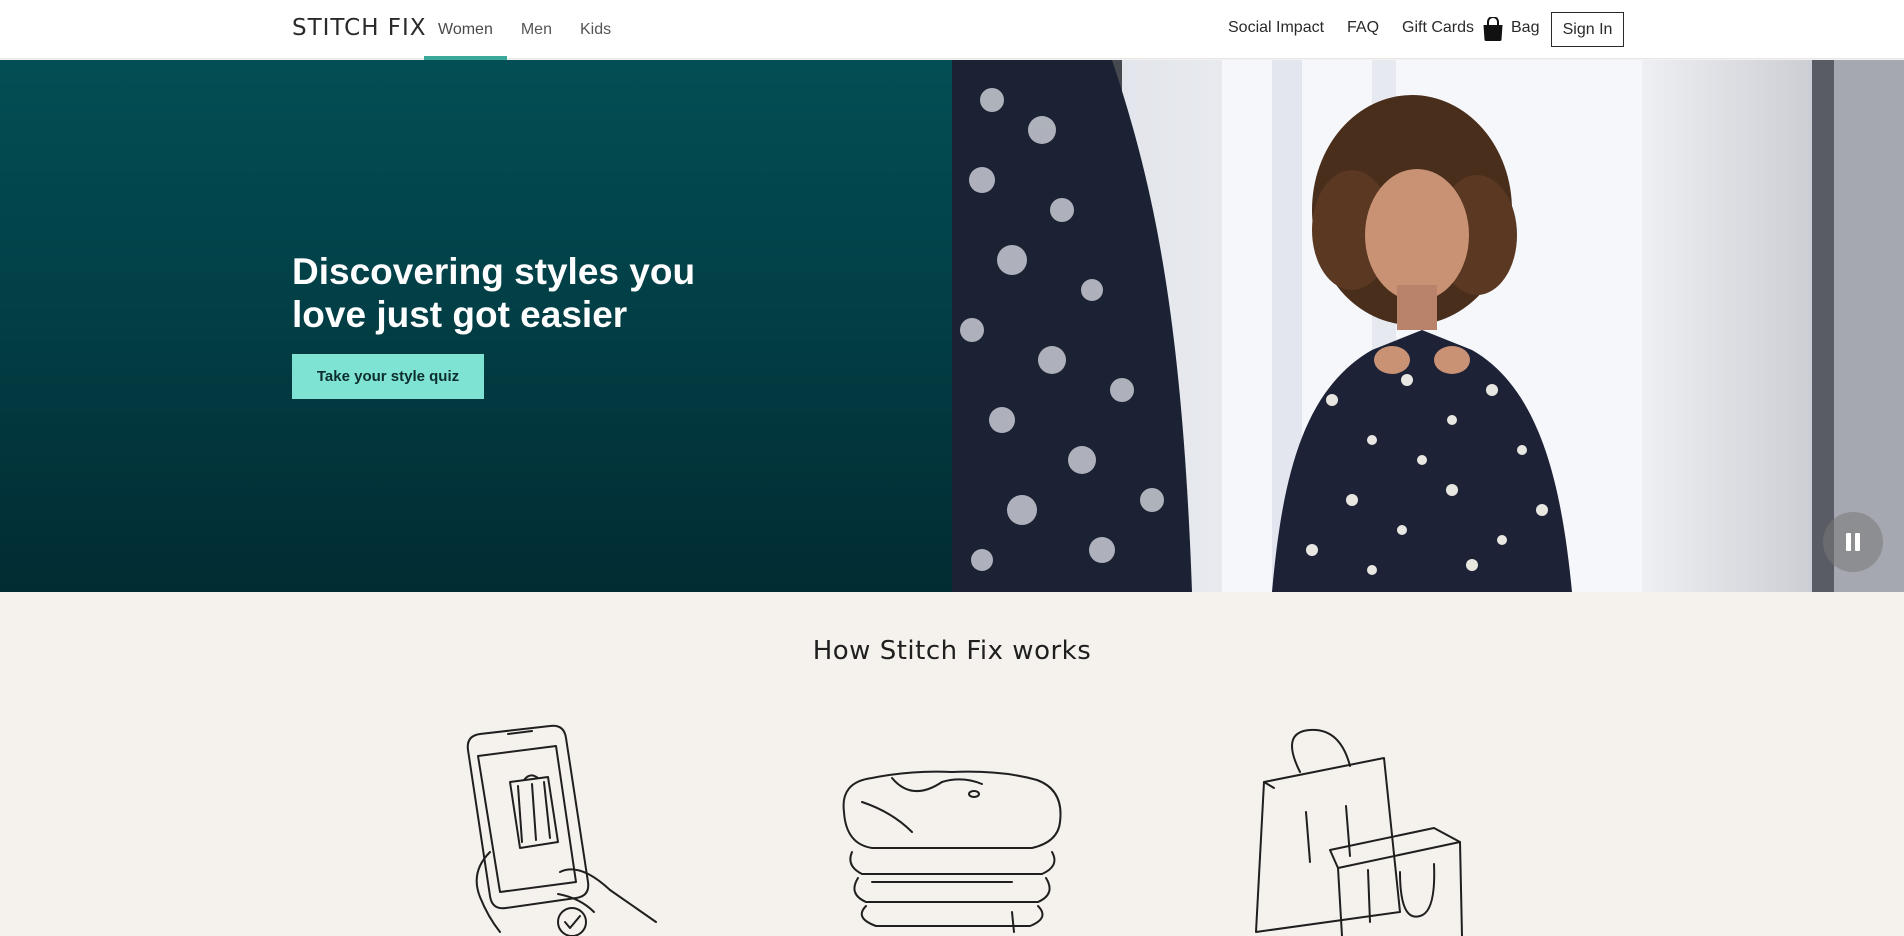  I want to click on nav-gift-cards: Gift Cards, so click(1438, 28).